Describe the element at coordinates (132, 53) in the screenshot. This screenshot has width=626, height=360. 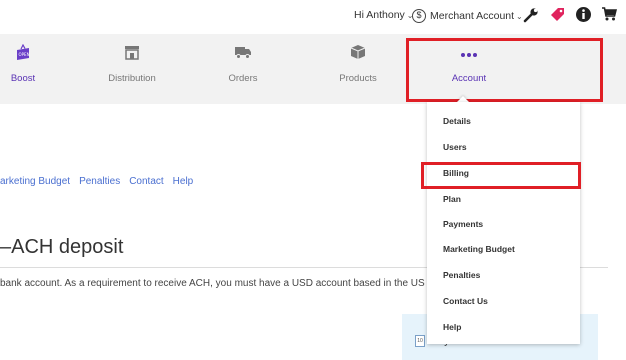
I see `distribution-icon` at that location.